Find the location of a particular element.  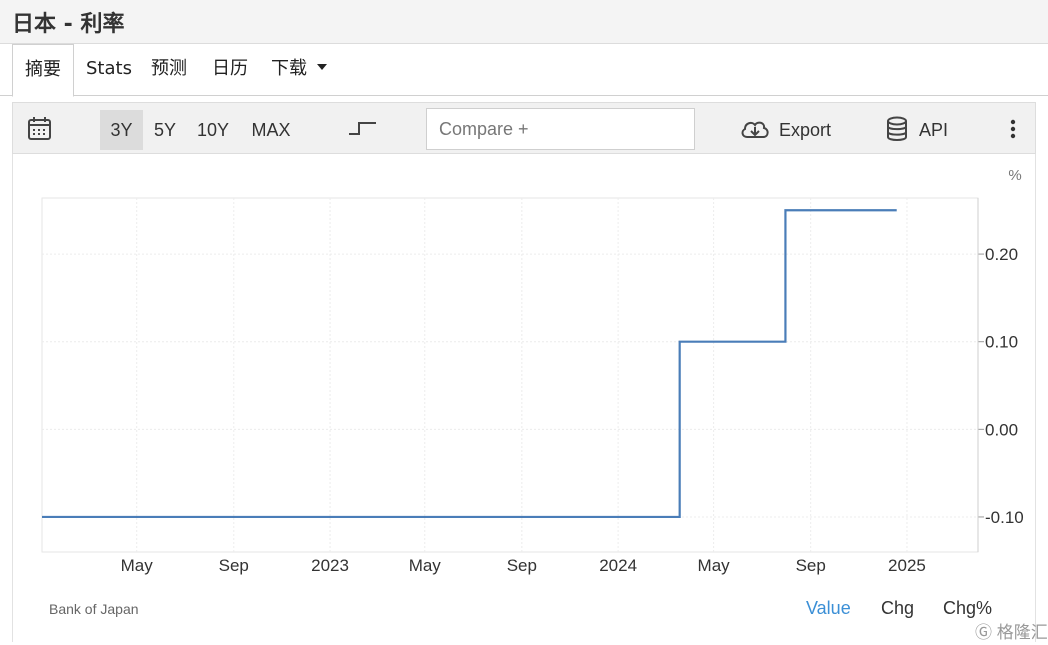

view-chg-pct-link: Chg% is located at coordinates (967, 608).